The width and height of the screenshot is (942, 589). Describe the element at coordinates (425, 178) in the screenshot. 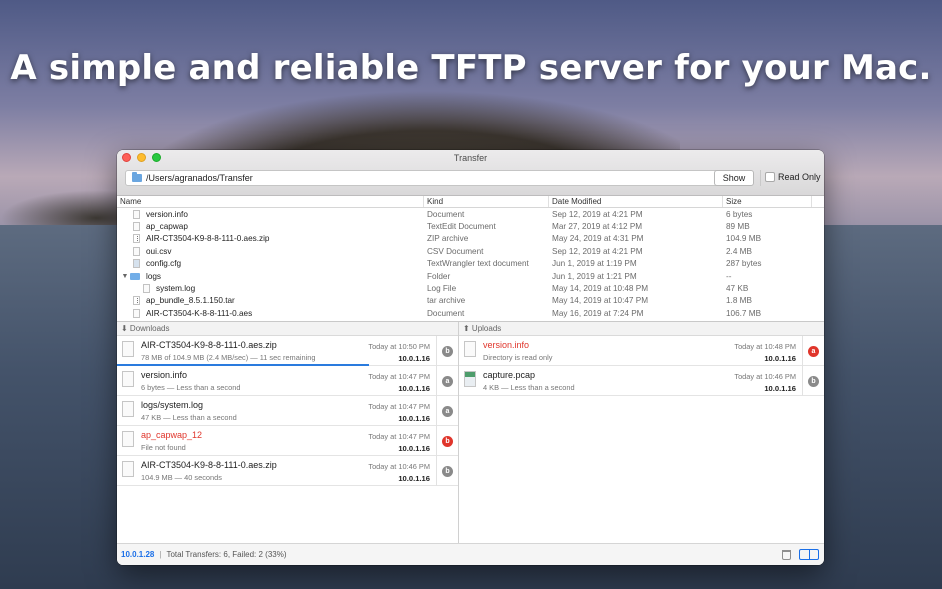

I see `path-popup: /Users/agranados/Transfer ▲▼` at that location.